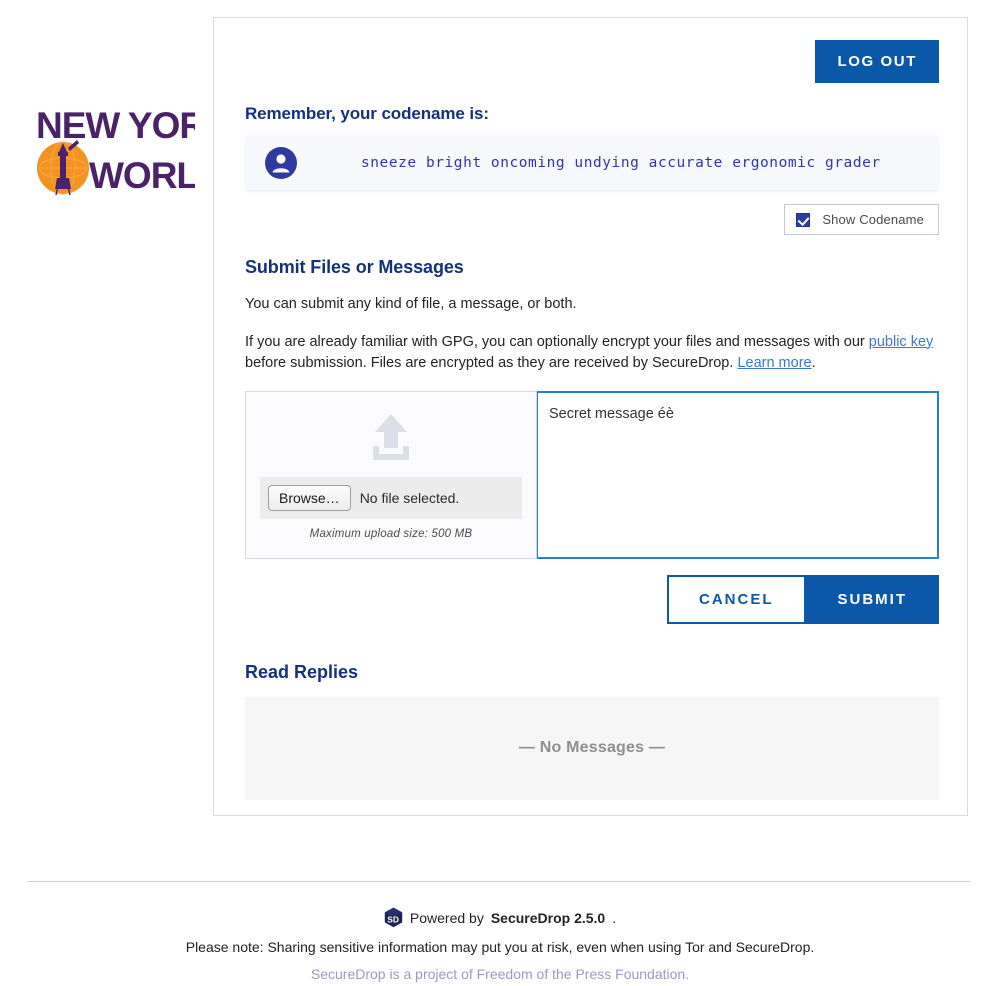 The image size is (1000, 986). Describe the element at coordinates (354, 267) in the screenshot. I see `submit-section-heading: Submit Files or Messages` at that location.